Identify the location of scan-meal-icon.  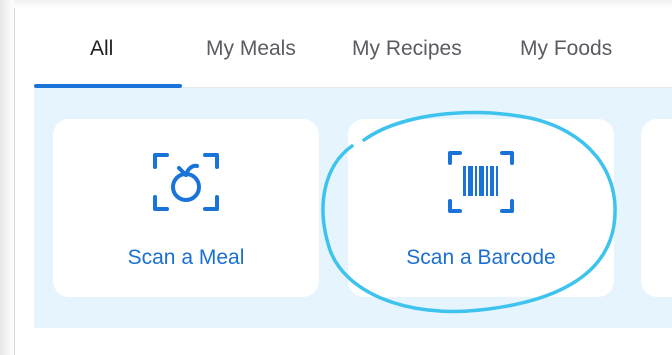
(186, 182).